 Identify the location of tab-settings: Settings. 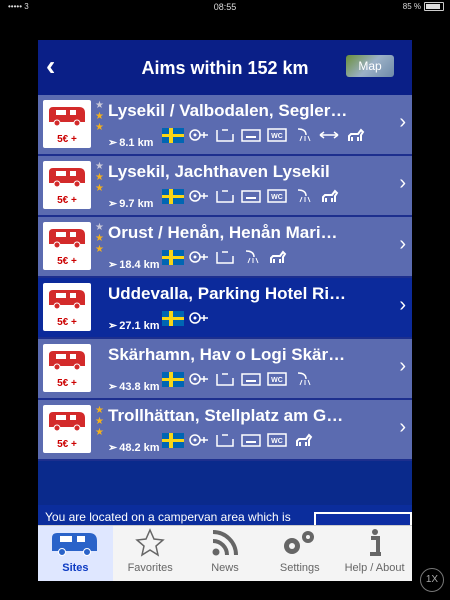
(299, 553).